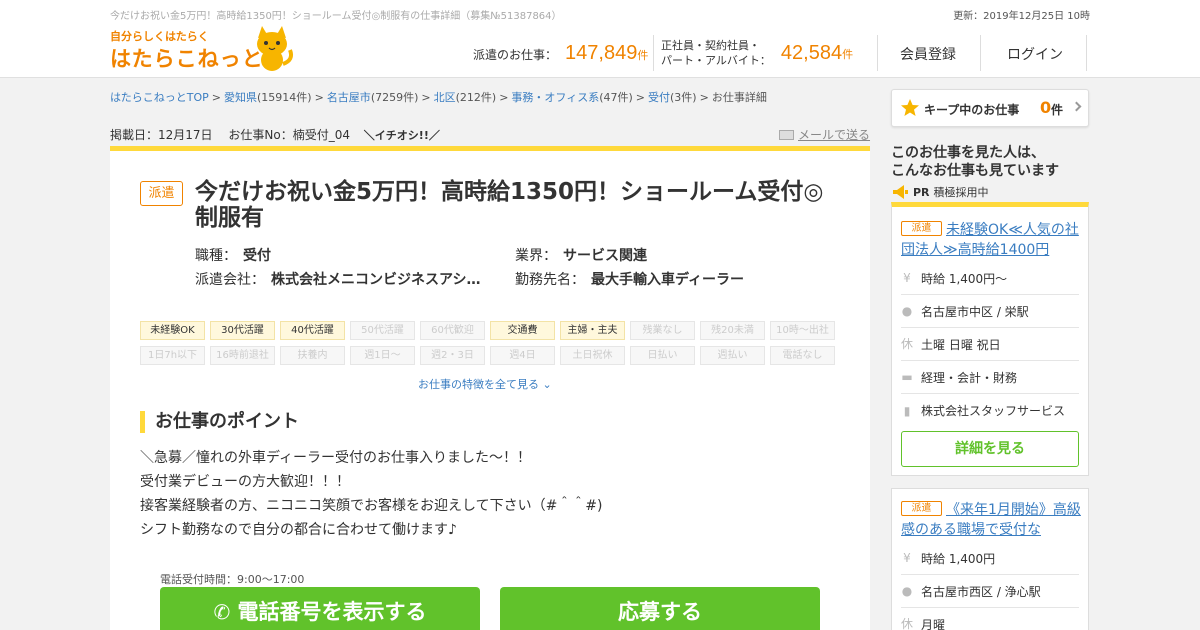  What do you see at coordinates (643, 55) in the screenshot?
I see `haken-count-unit: 件` at bounding box center [643, 55].